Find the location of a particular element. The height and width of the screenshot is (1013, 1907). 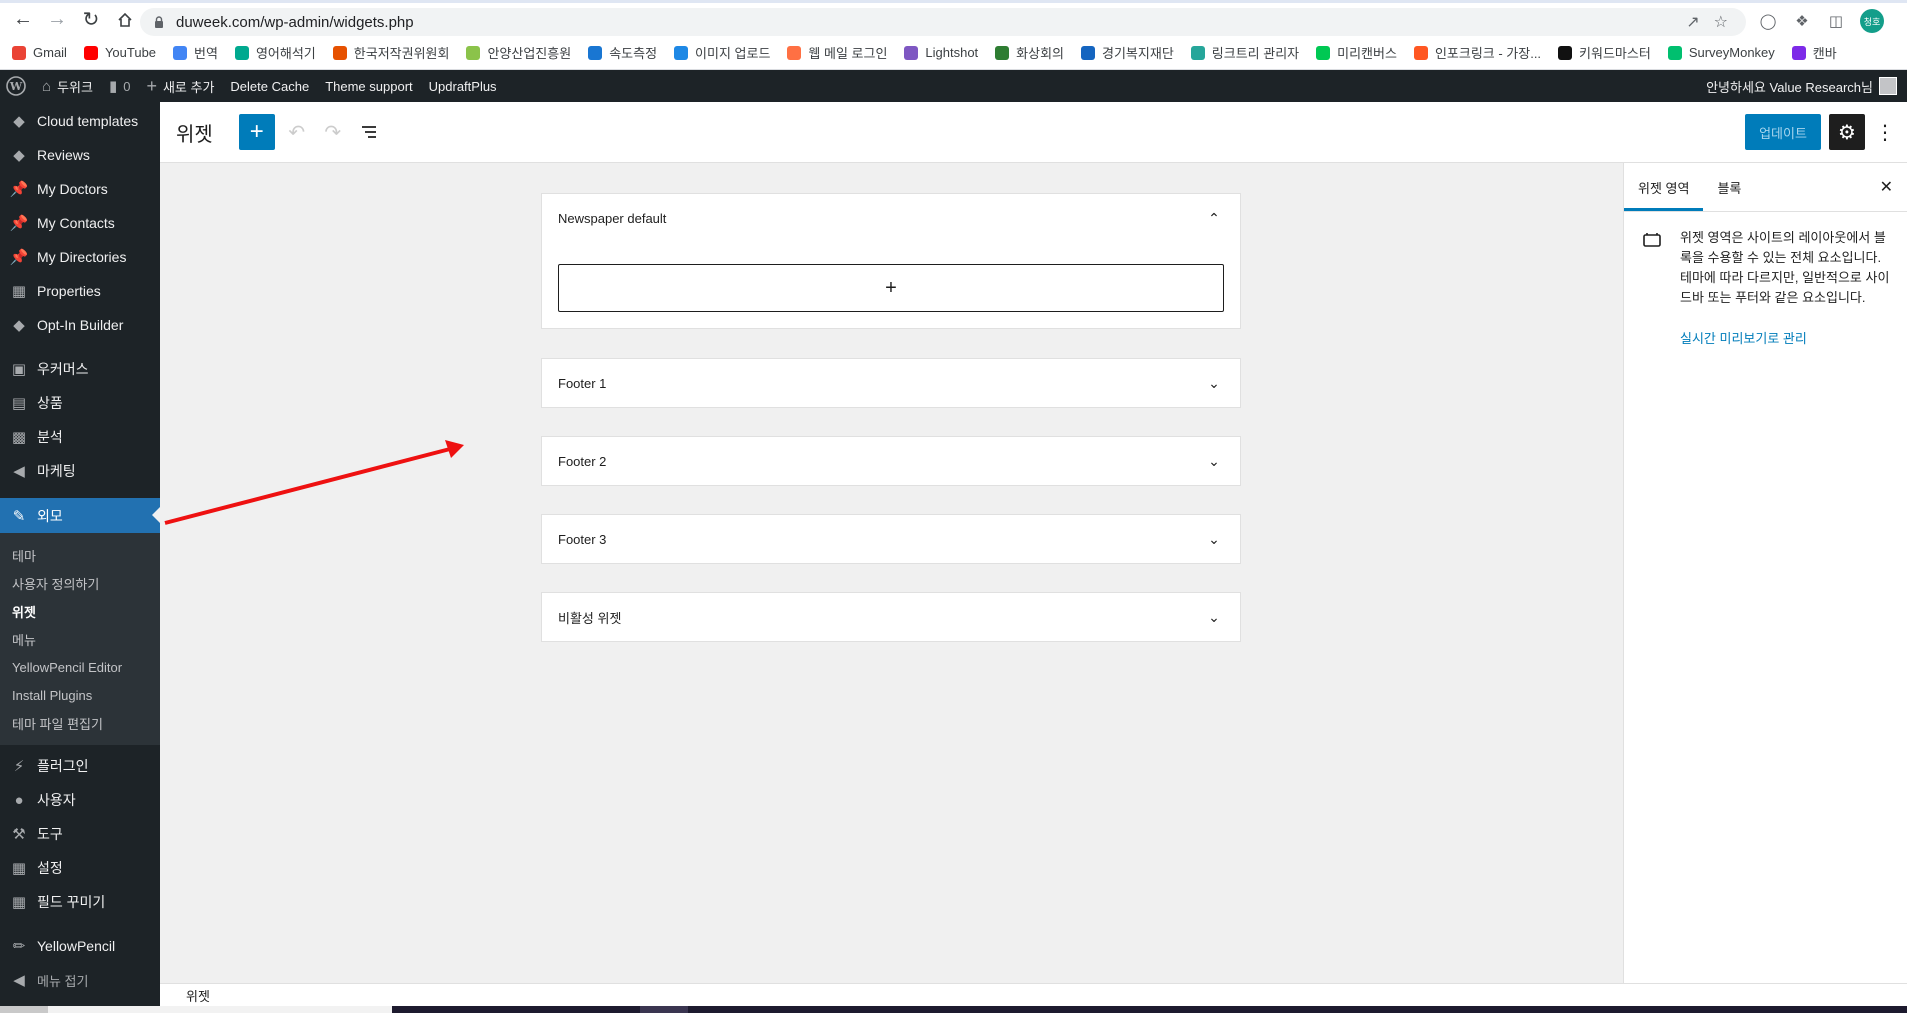

theme-support-link: Theme support is located at coordinates (368, 86).